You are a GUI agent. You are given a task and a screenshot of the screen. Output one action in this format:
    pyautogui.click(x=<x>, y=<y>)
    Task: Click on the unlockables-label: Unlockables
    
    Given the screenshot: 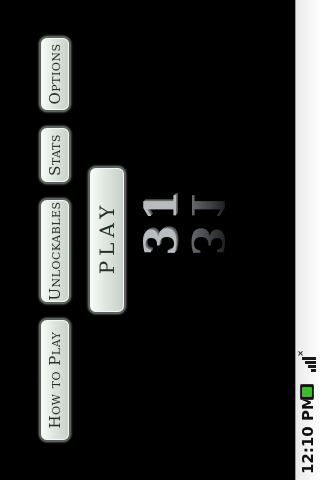 What is the action you would take?
    pyautogui.click(x=55, y=251)
    